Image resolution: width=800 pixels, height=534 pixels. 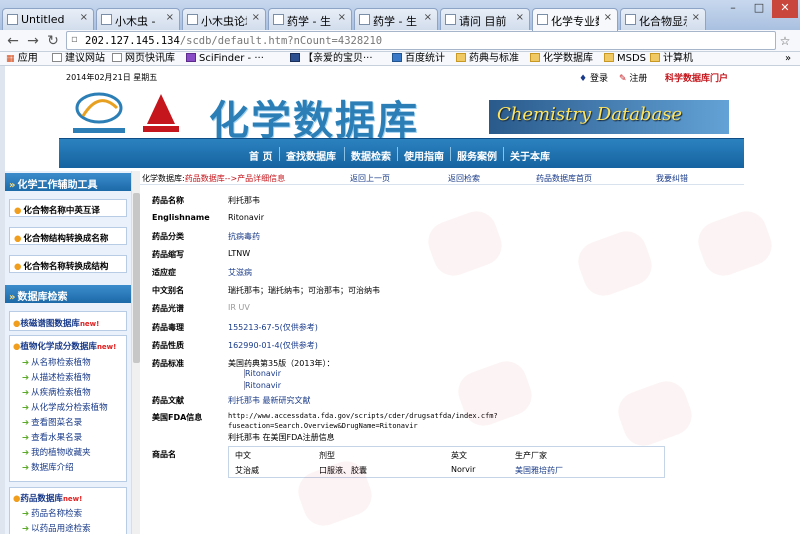 I want to click on value-toxicology: 155213-67-5(仅供参考), so click(x=273, y=327).